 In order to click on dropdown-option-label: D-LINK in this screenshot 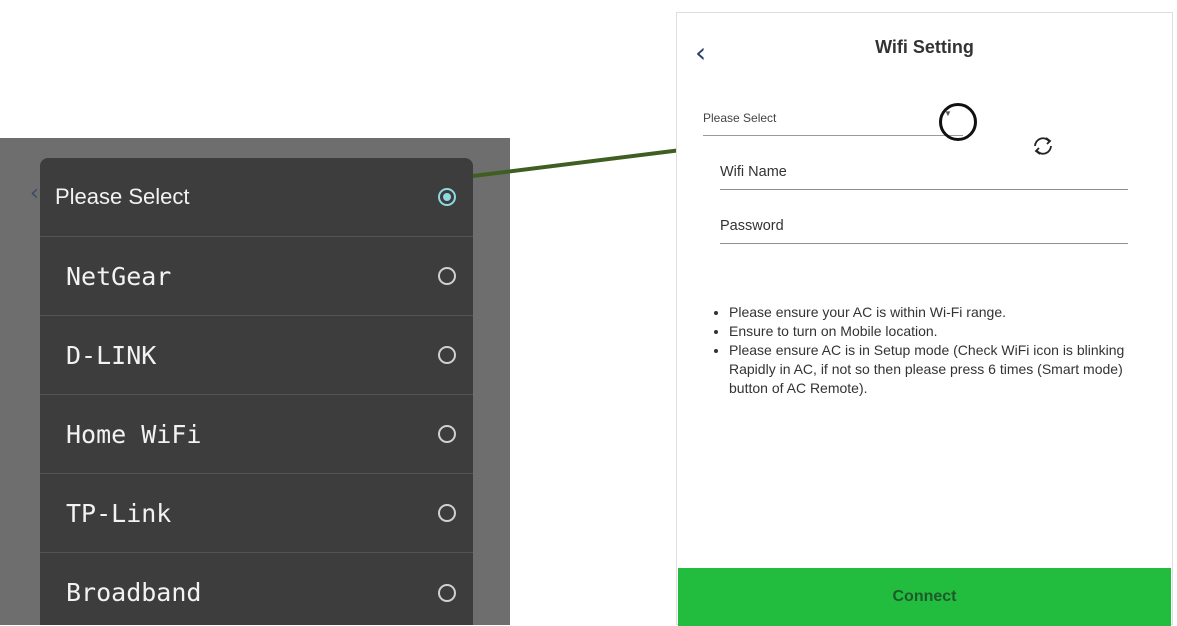, I will do `click(111, 355)`.